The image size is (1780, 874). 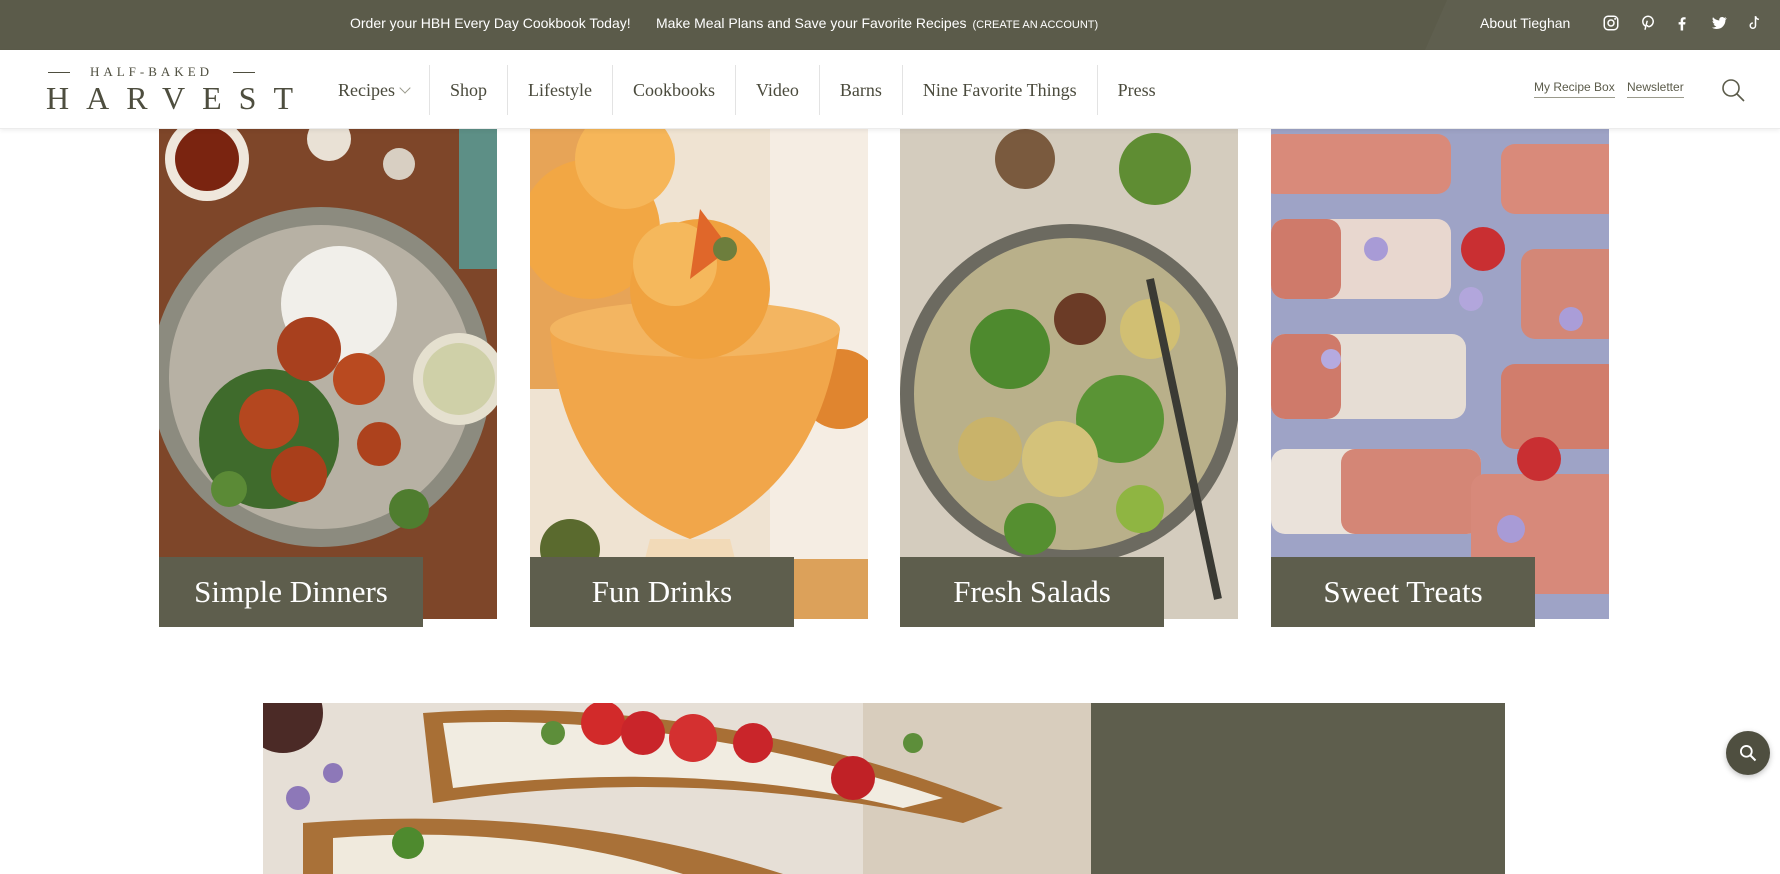 I want to click on simple-dinners-image, so click(x=328, y=374).